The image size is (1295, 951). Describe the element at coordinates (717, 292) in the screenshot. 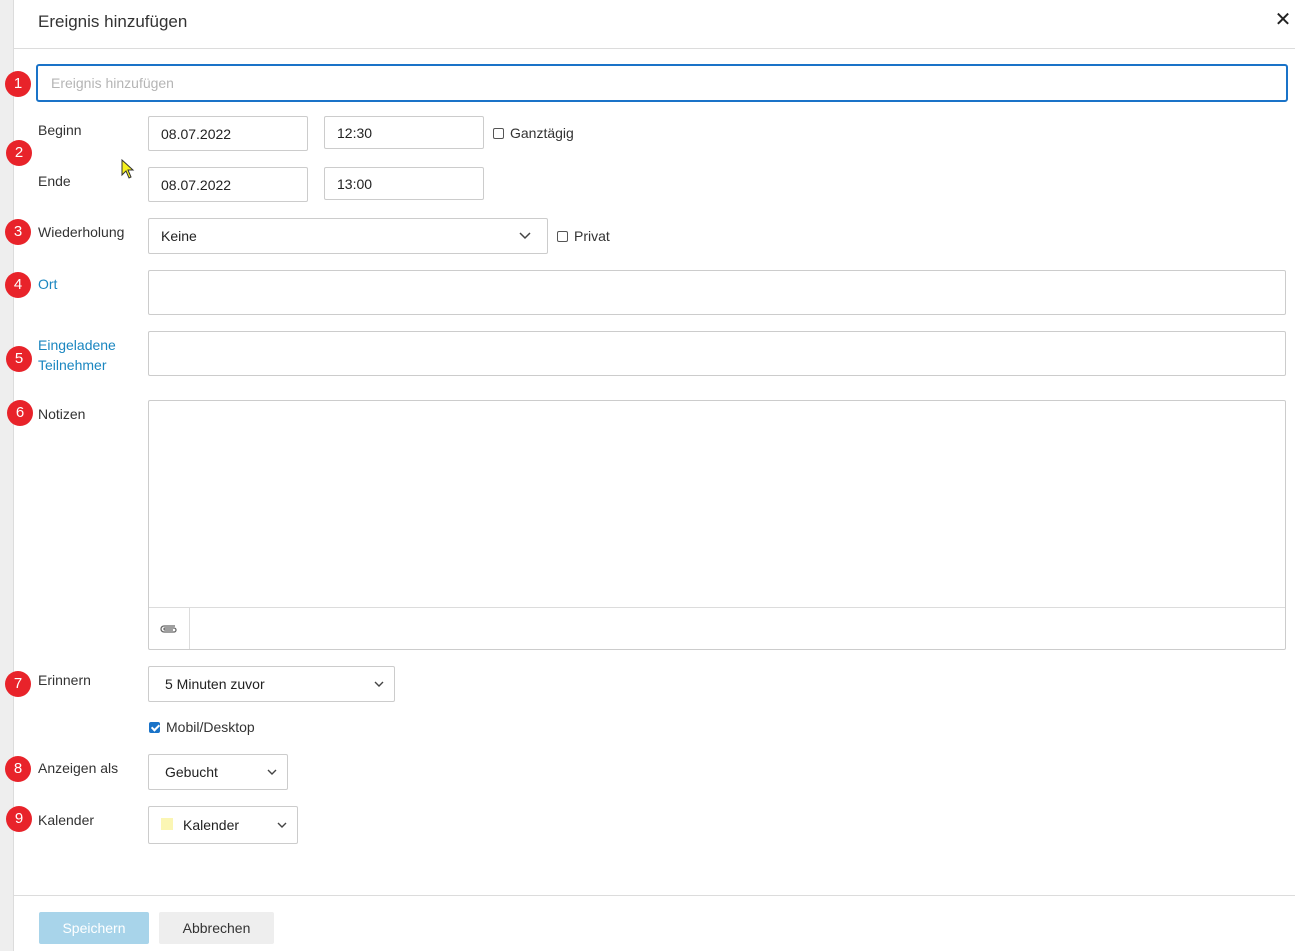

I see `location-input` at that location.